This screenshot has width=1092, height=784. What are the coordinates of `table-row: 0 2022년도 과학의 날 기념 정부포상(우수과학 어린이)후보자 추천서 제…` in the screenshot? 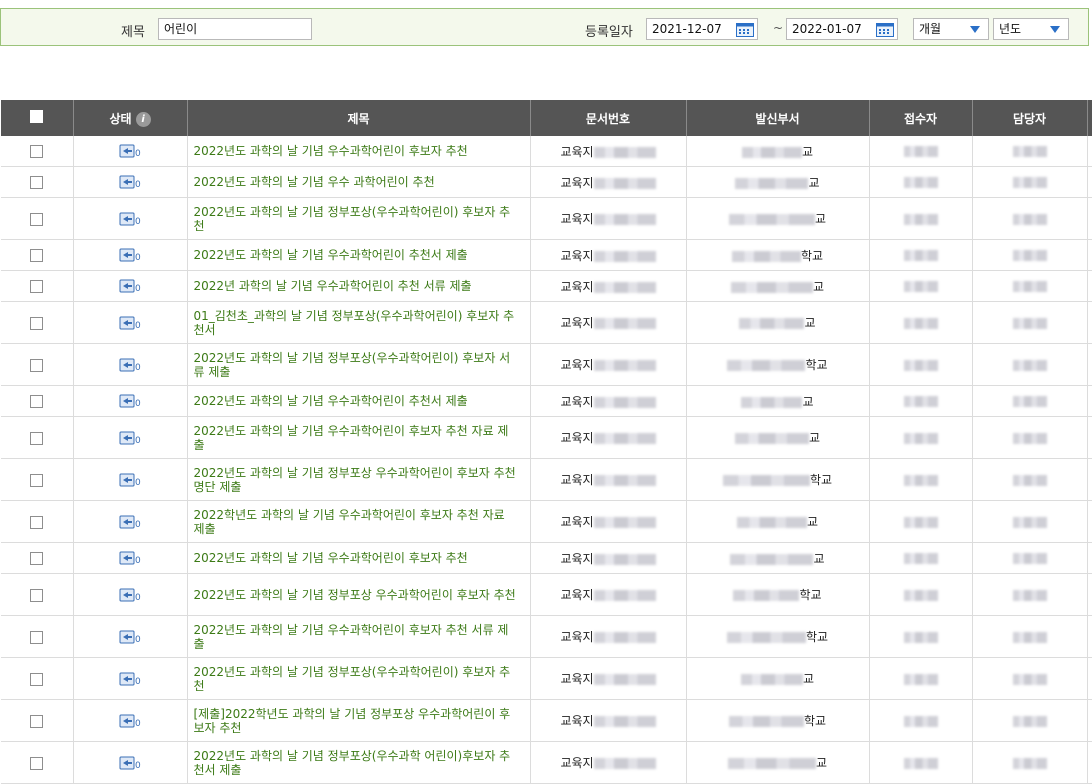 It's located at (546, 762).